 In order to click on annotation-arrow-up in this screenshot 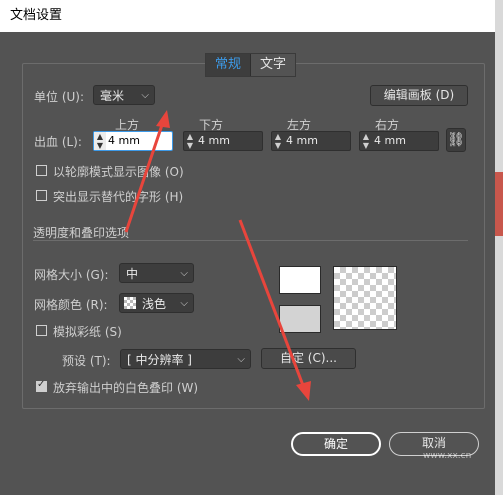, I will do `click(144, 177)`.